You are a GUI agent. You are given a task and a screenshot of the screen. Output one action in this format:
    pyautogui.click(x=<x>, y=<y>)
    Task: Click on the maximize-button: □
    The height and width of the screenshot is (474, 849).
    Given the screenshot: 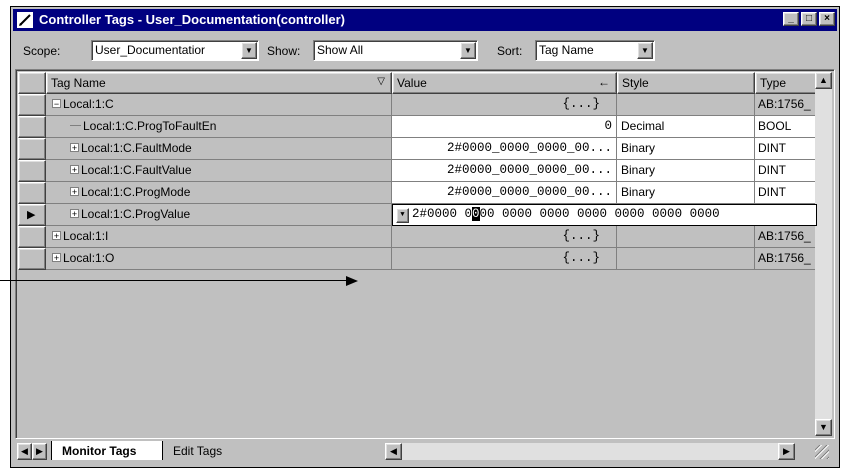 What is the action you would take?
    pyautogui.click(x=809, y=19)
    